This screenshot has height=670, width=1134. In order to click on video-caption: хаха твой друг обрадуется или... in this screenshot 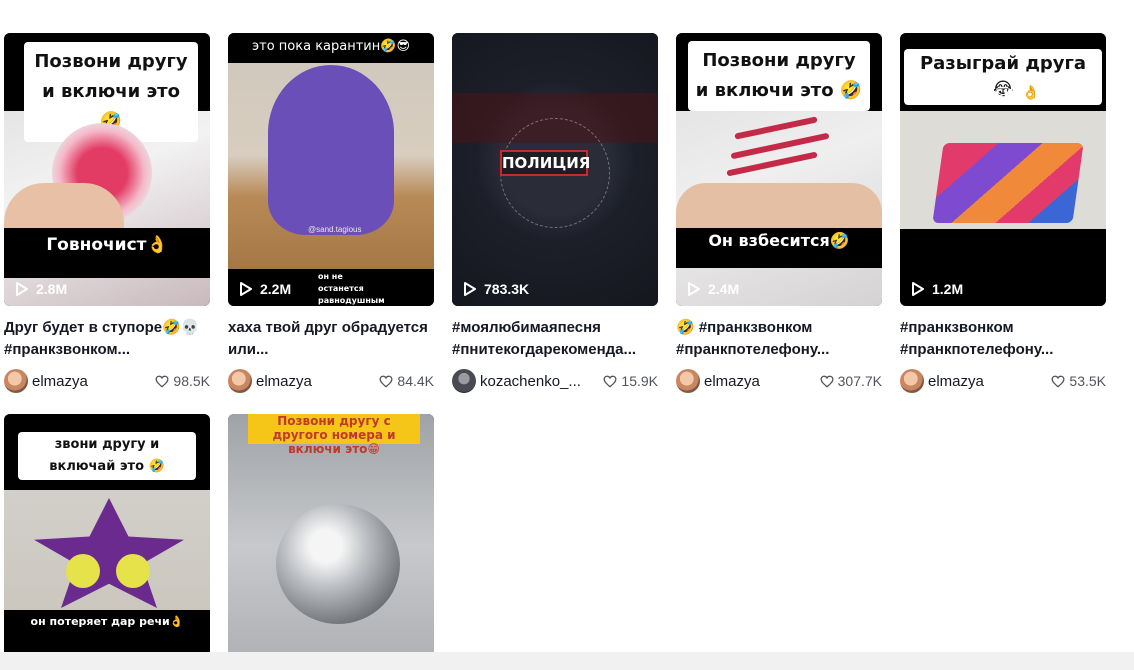, I will do `click(331, 339)`.